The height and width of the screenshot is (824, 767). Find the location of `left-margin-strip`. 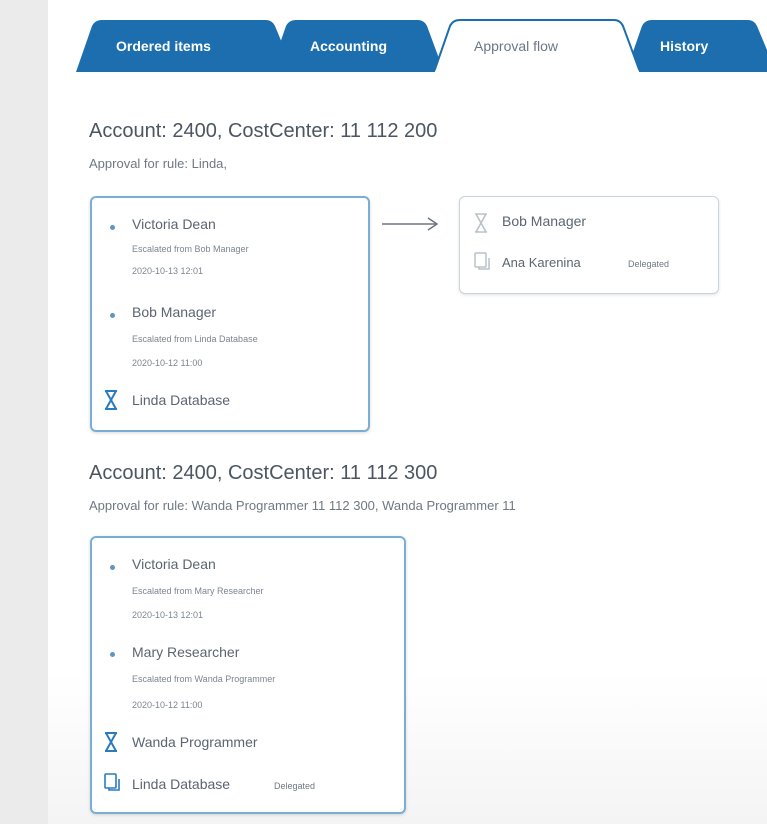

left-margin-strip is located at coordinates (24, 412).